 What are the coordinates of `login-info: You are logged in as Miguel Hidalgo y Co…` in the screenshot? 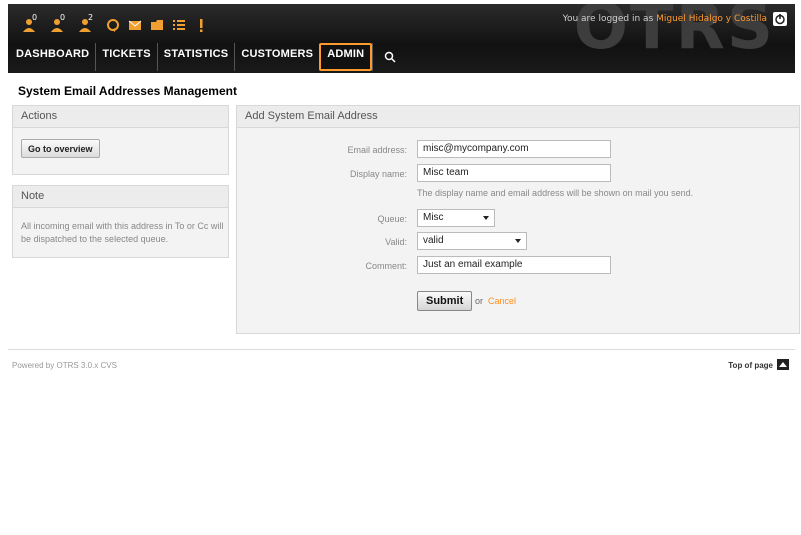 It's located at (665, 19).